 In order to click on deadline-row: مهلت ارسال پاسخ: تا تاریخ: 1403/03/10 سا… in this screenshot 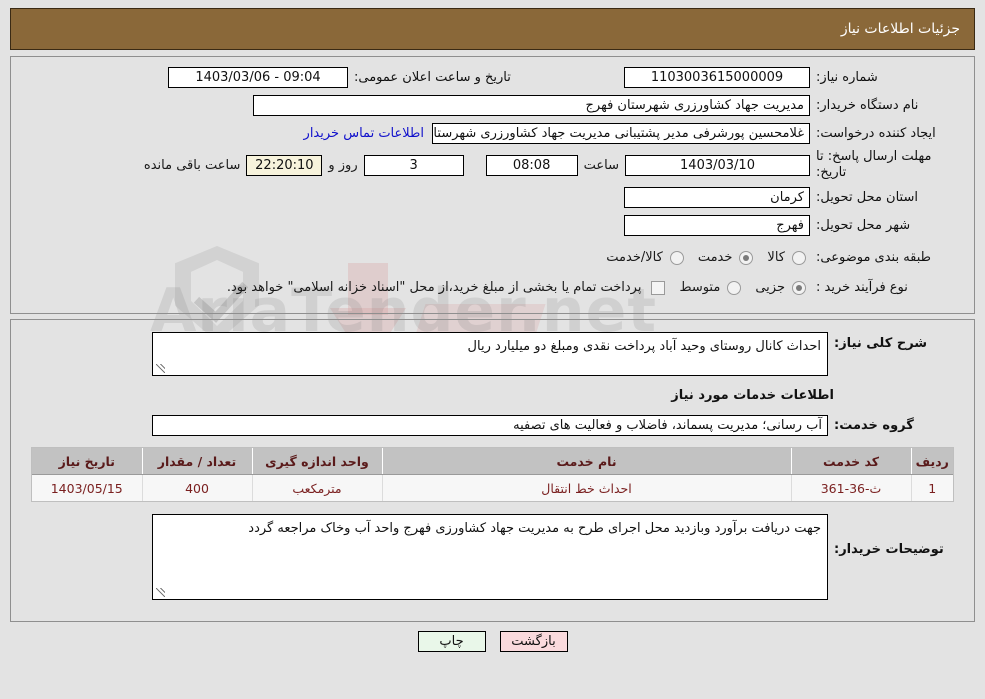, I will do `click(492, 165)`.